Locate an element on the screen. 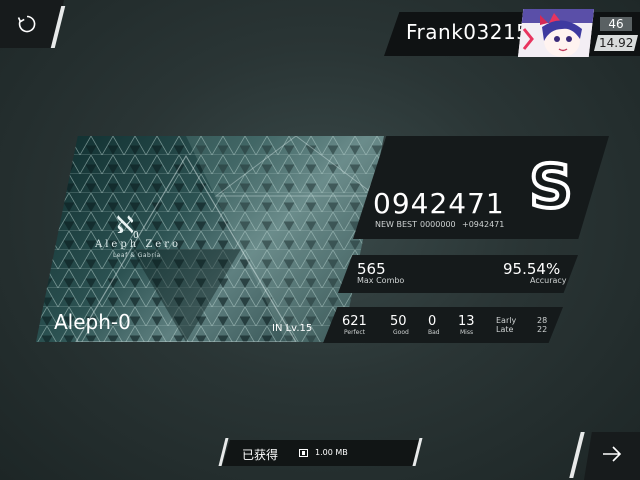  art-subtitle: Leaf & Gabria is located at coordinates (137, 255).